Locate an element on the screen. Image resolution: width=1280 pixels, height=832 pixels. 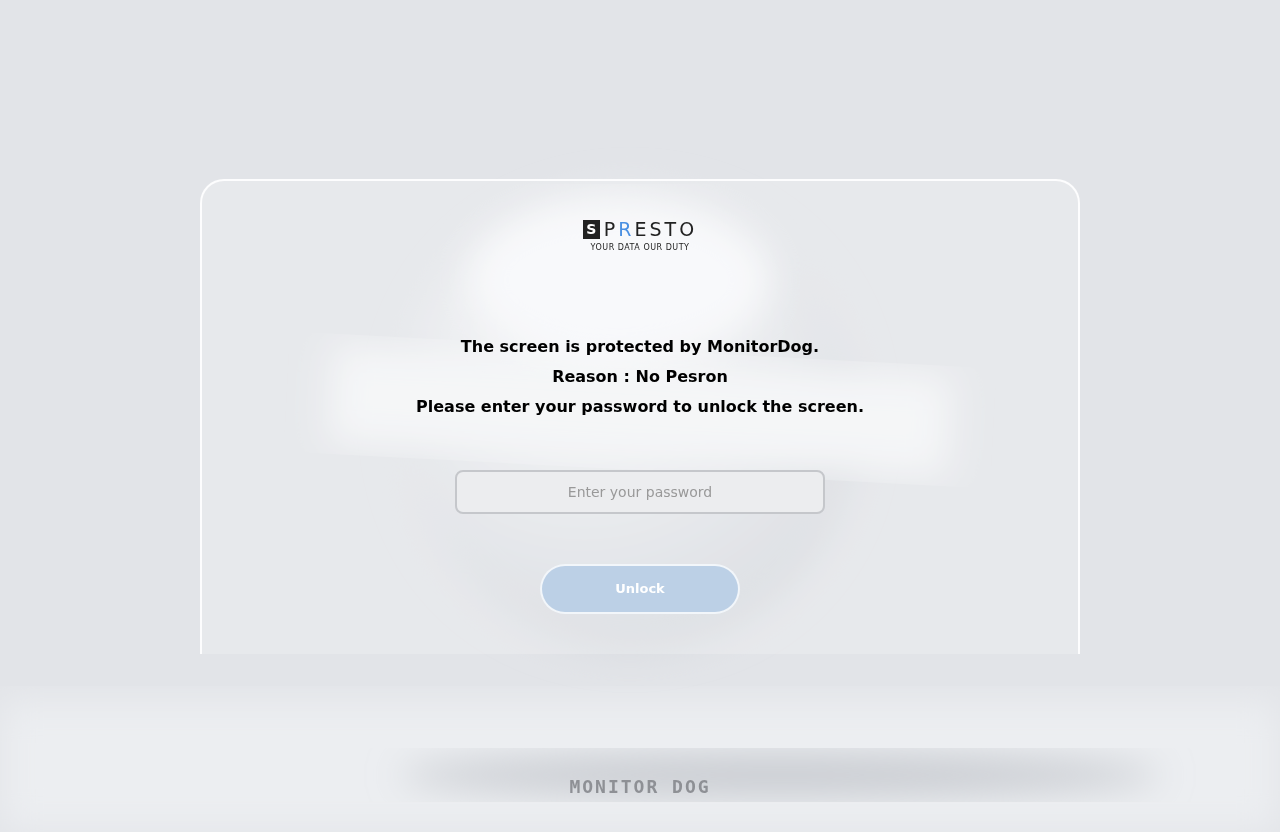
message-line: Please enter your password to unlock the screen. is located at coordinates (640, 407).